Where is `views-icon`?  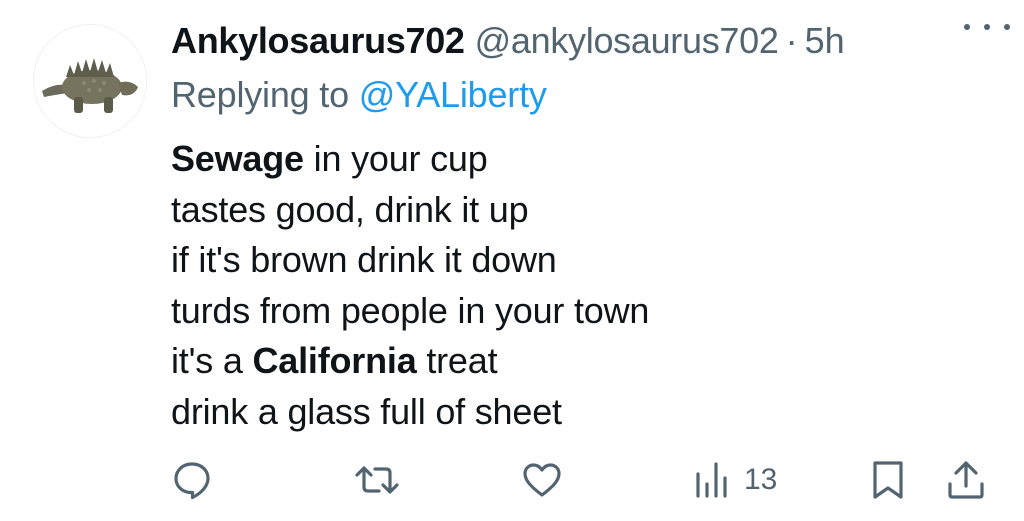
views-icon is located at coordinates (711, 480).